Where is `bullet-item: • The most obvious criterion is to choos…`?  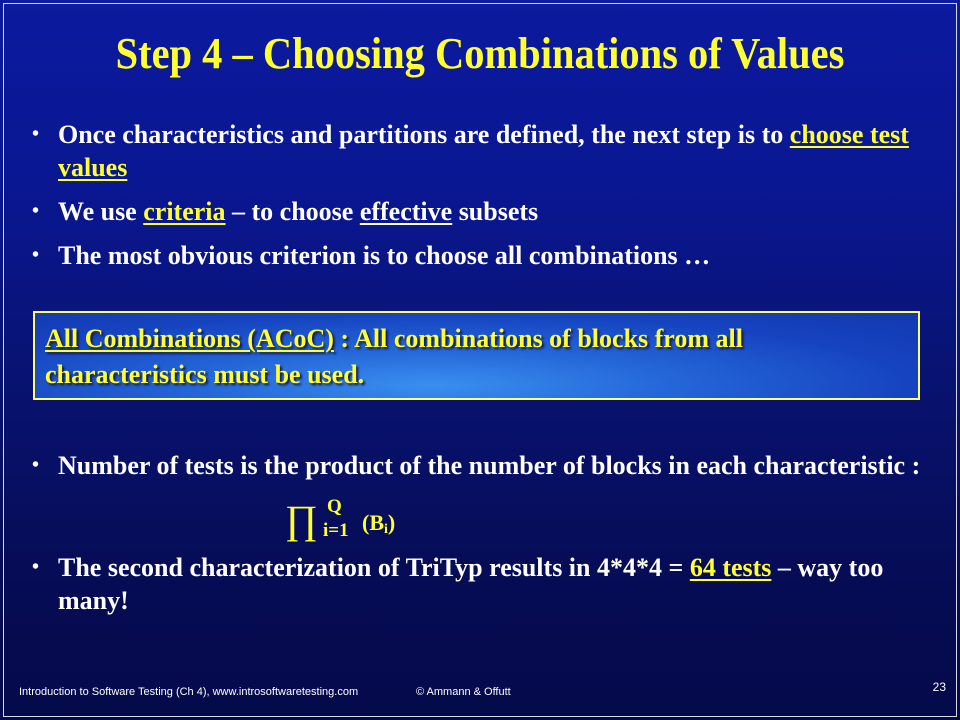 bullet-item: • The most obvious criterion is to choos… is located at coordinates (482, 255).